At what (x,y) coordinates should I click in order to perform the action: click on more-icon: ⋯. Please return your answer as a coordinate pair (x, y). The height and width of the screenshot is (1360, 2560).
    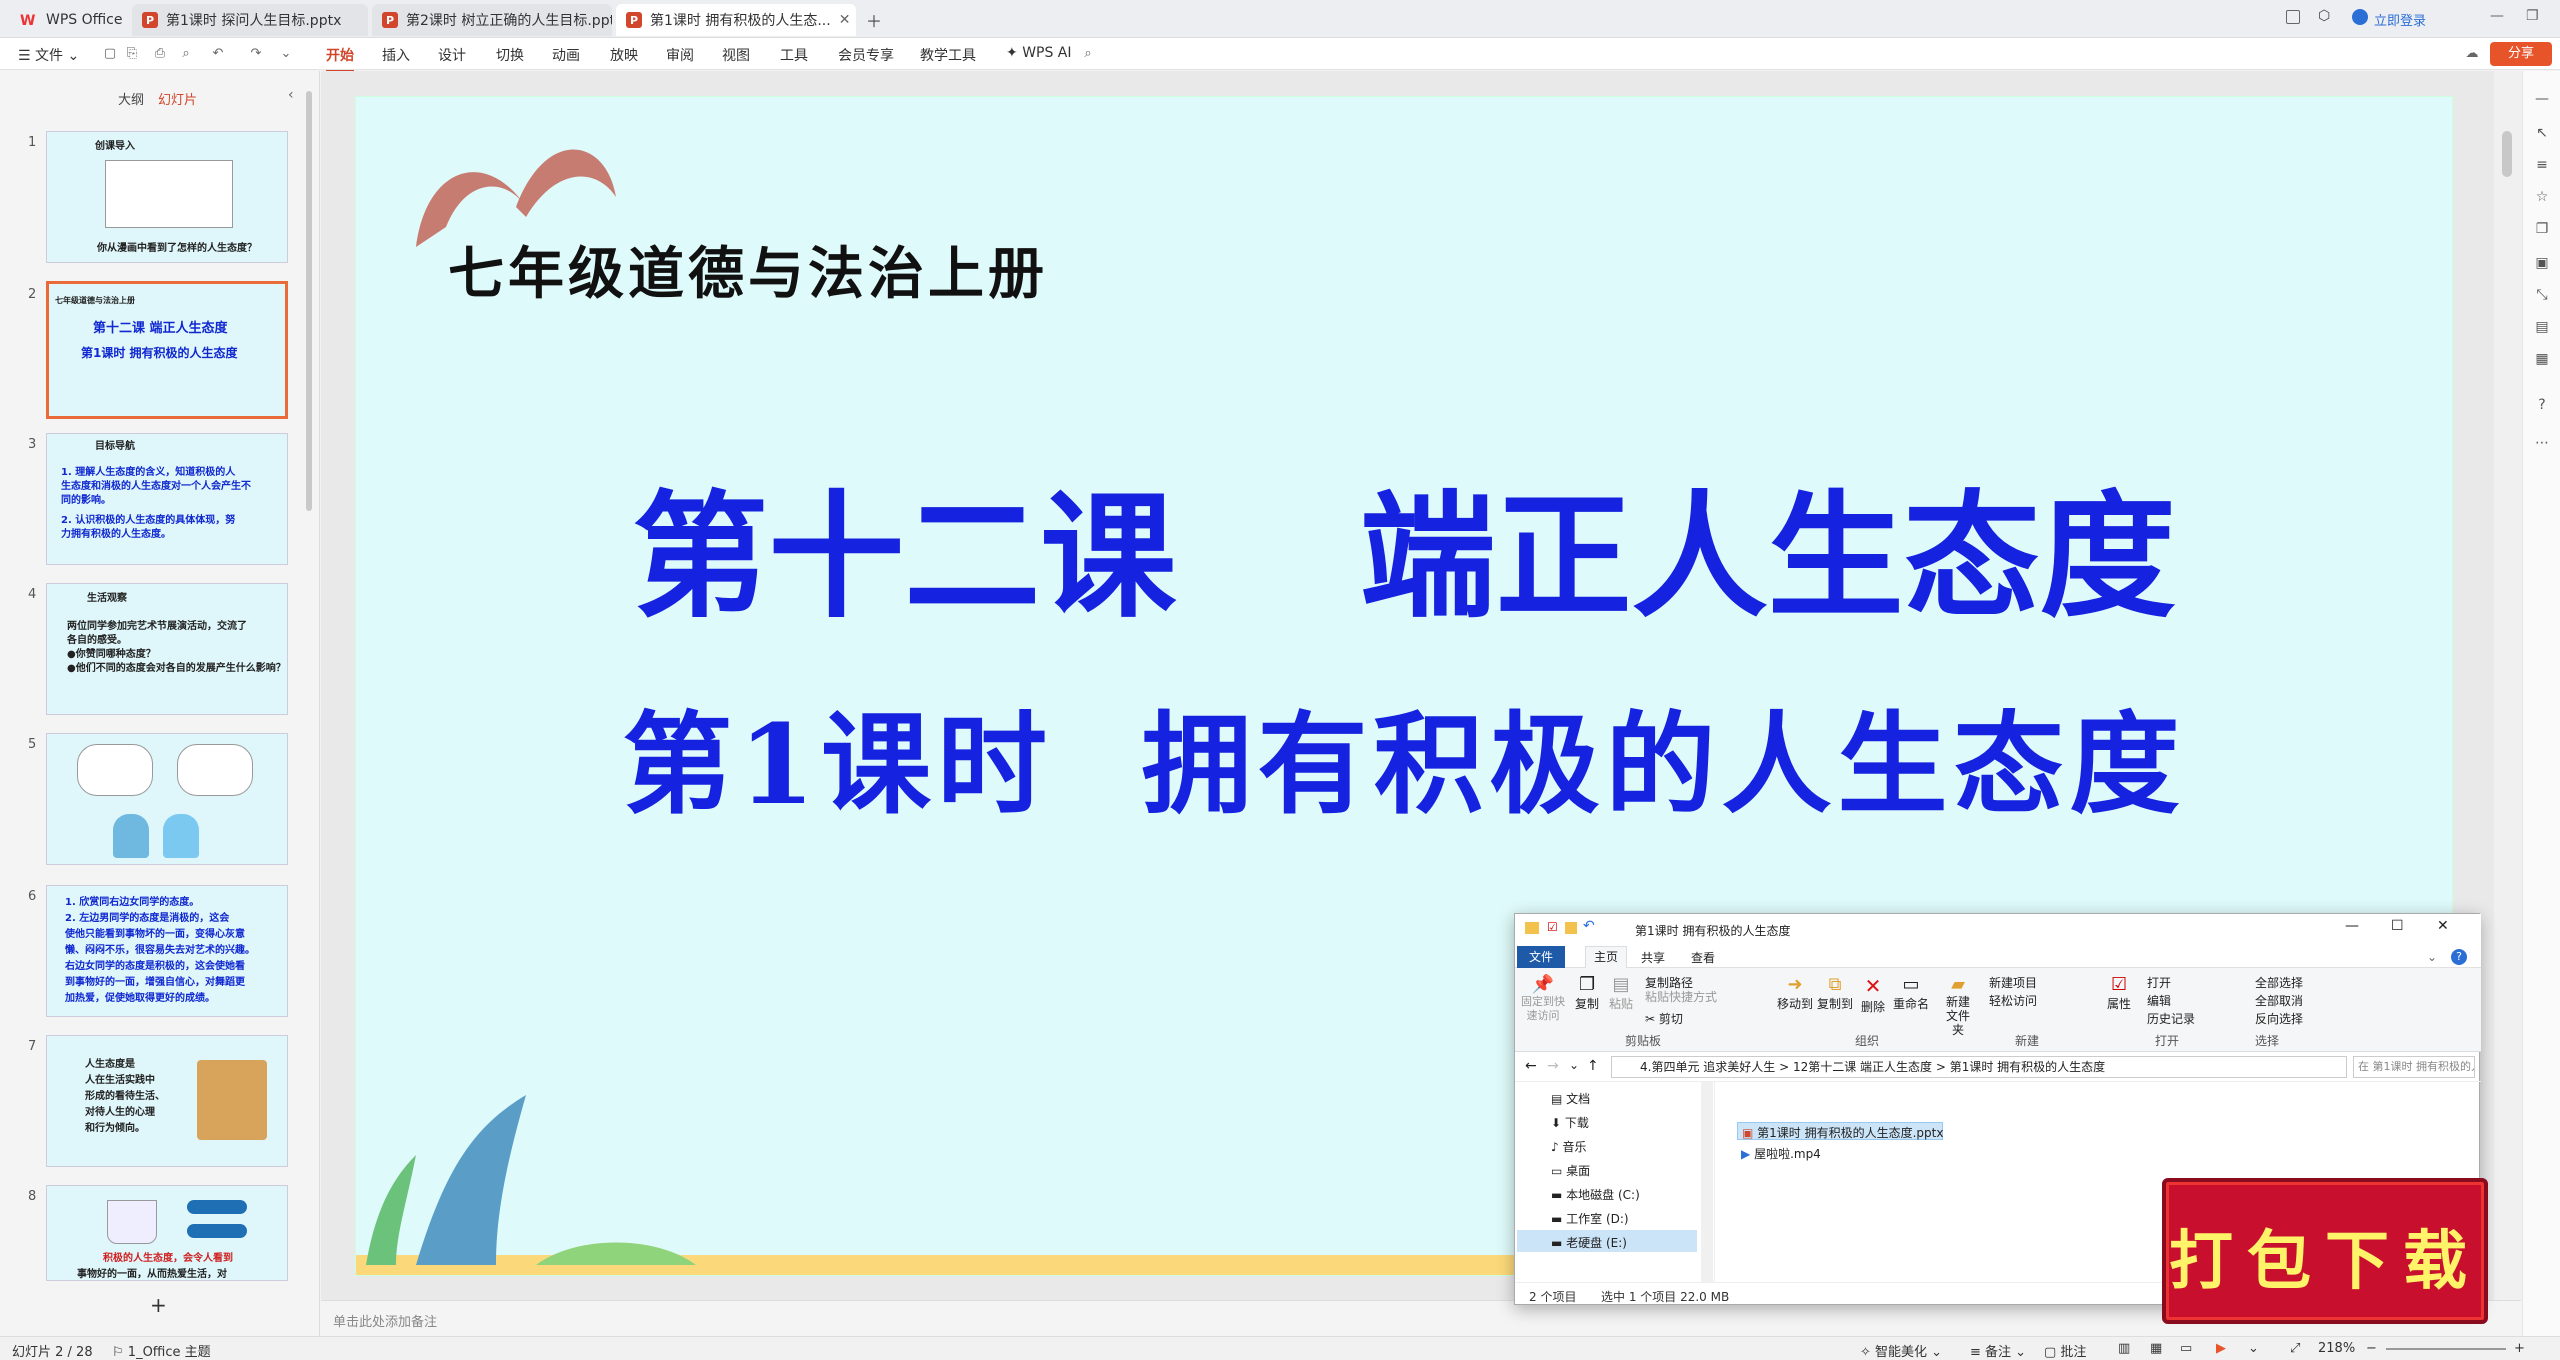
    Looking at the image, I should click on (2542, 444).